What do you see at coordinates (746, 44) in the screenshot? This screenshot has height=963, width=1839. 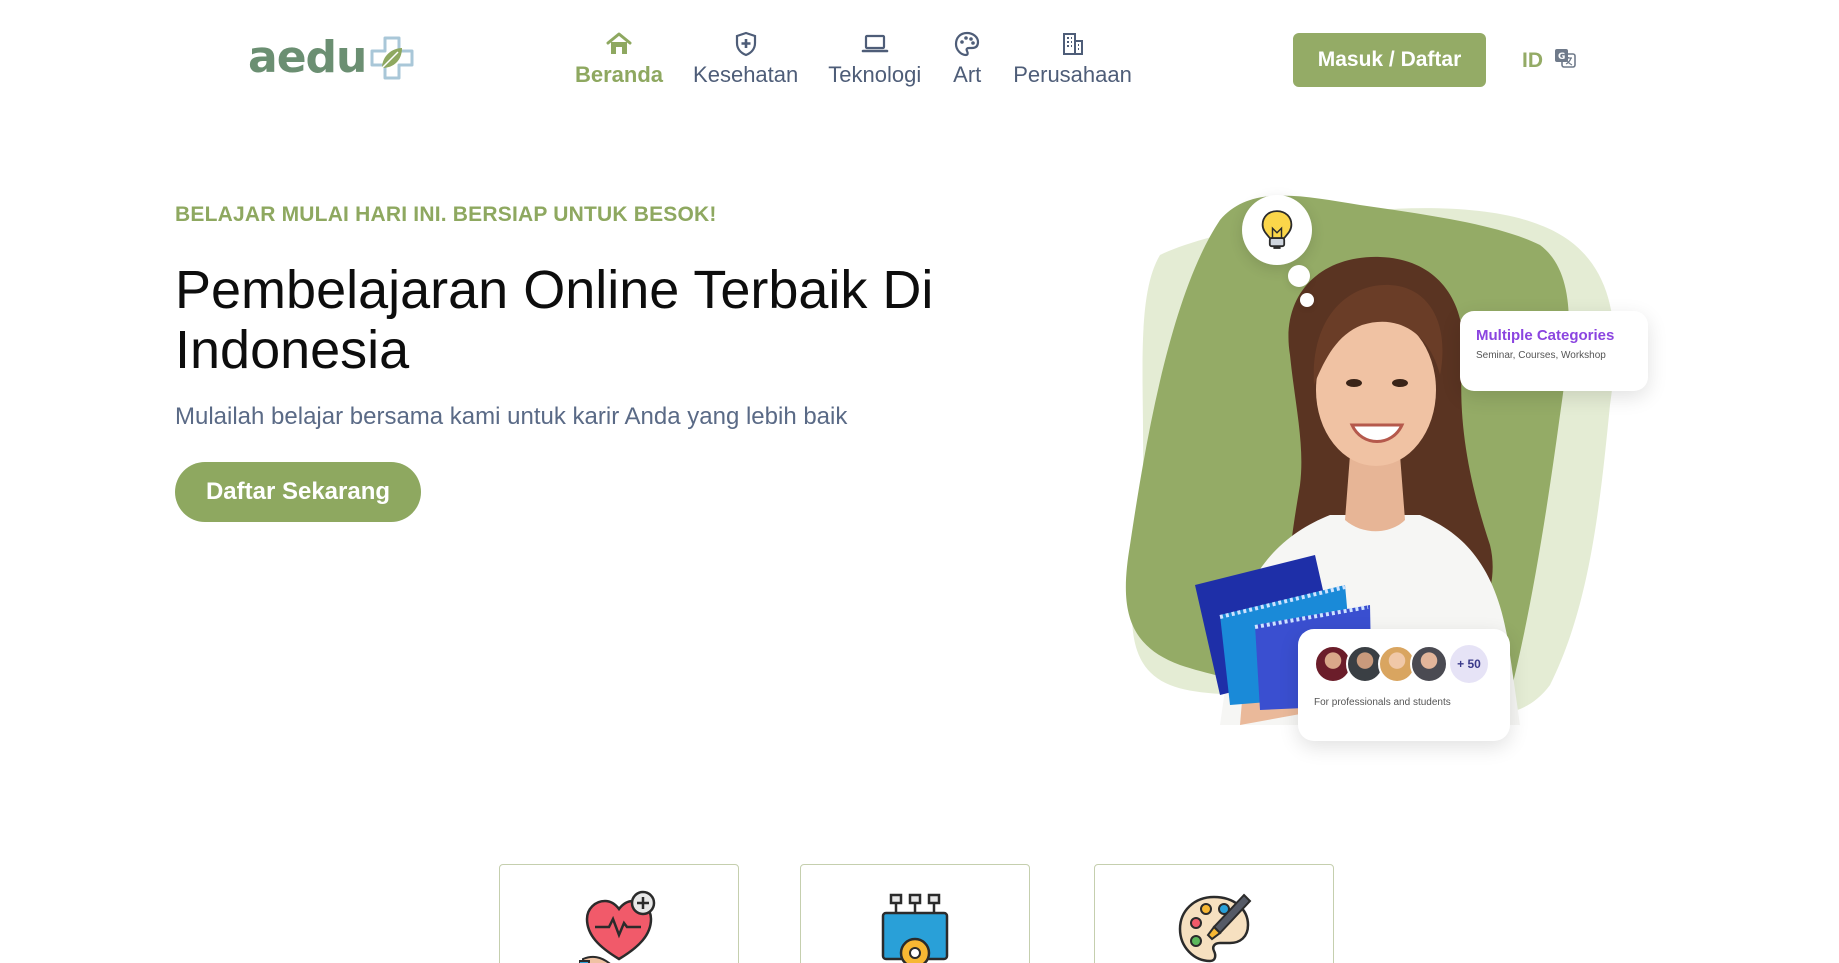 I see `shield-plus-icon` at bounding box center [746, 44].